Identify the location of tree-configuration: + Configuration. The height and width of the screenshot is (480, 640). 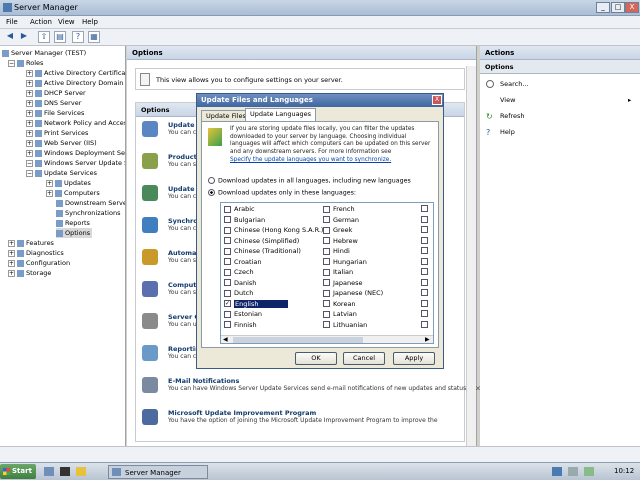
(39, 263).